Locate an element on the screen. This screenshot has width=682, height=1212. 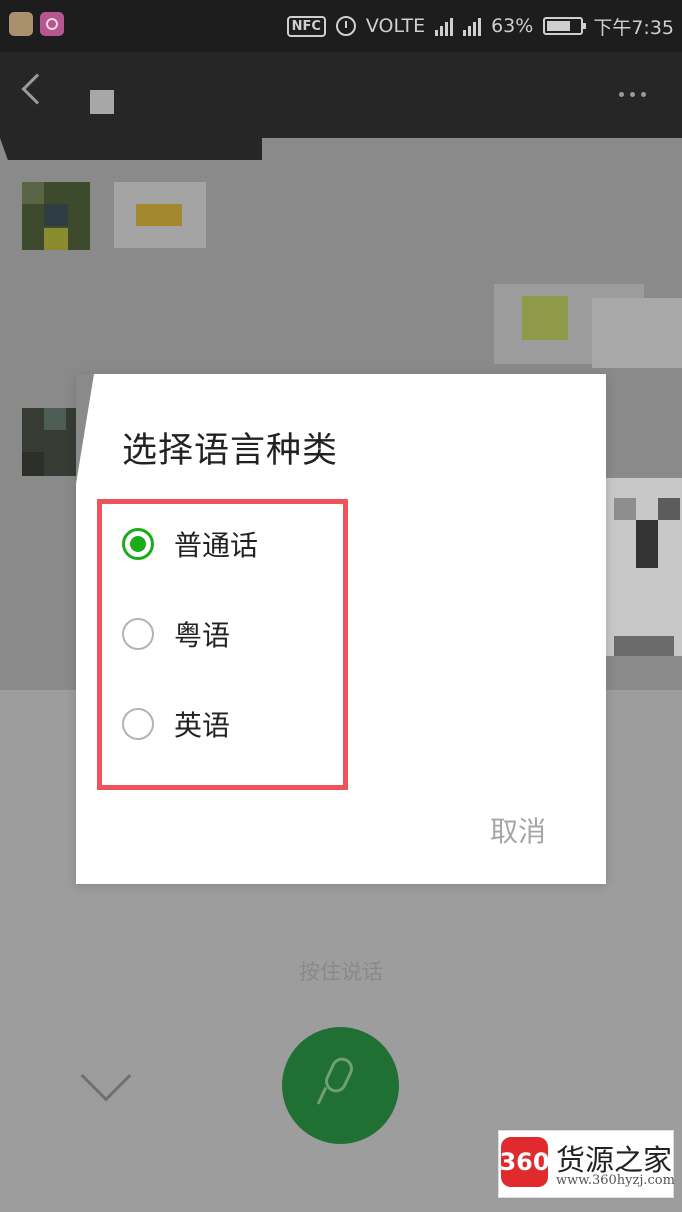
watermark-url: www.360hyzj.com is located at coordinates (615, 1180).